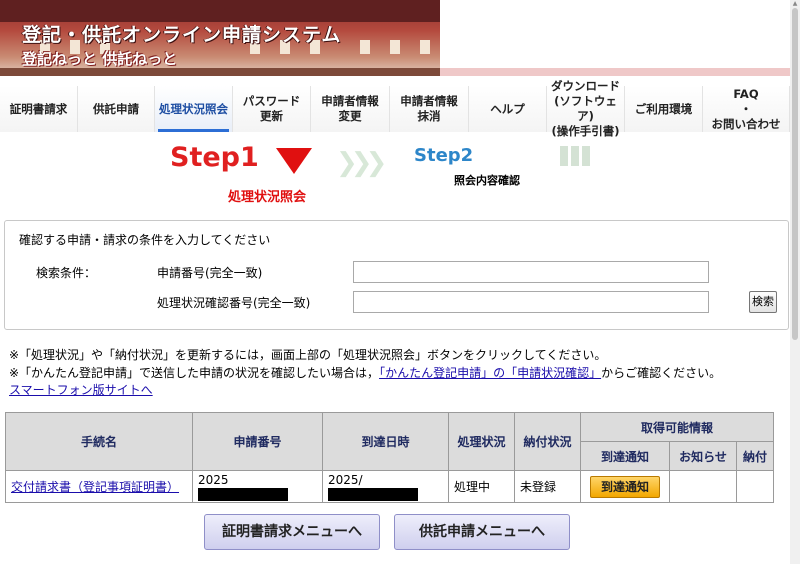 The image size is (800, 564). What do you see at coordinates (95, 487) in the screenshot?
I see `procedure-link: 交付請求書（登記事項証明書）` at bounding box center [95, 487].